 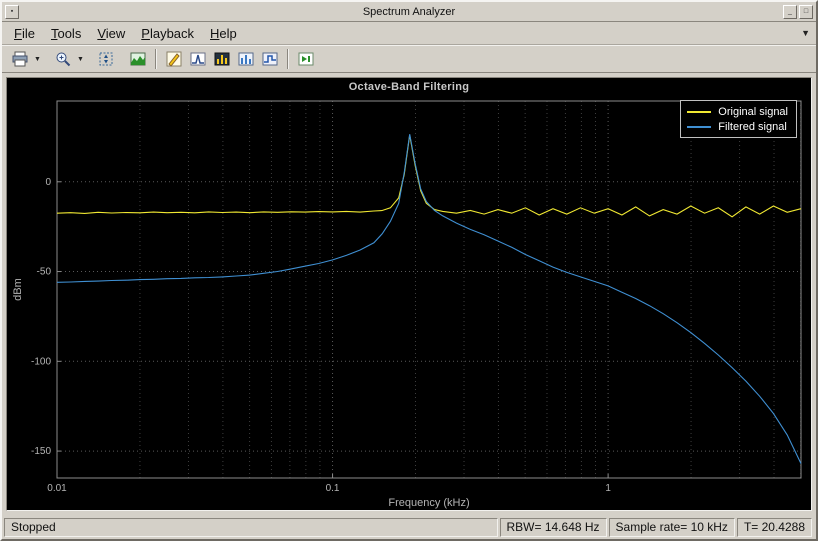 What do you see at coordinates (18, 289) in the screenshot?
I see `y-axis-label: dBm` at bounding box center [18, 289].